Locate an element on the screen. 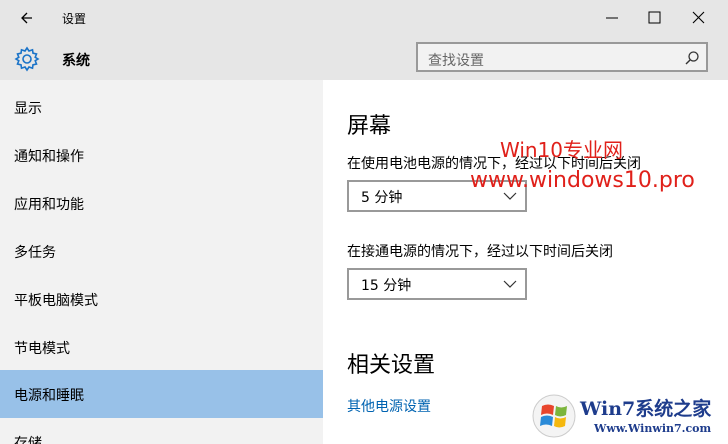  sidebar-item-label: 多任务 is located at coordinates (35, 253).